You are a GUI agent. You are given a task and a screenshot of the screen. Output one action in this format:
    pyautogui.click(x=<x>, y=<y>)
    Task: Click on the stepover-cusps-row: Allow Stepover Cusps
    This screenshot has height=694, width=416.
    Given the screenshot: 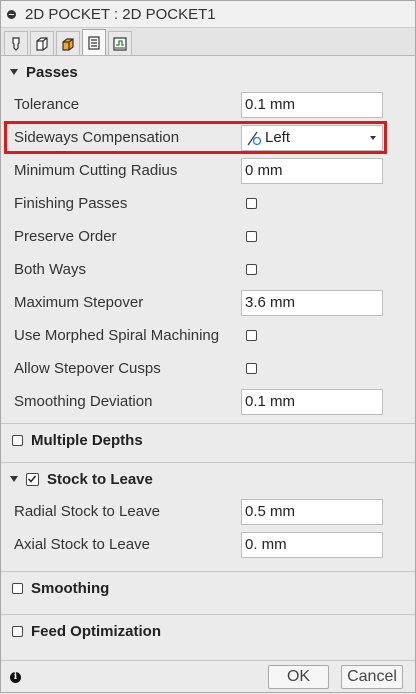 What is the action you would take?
    pyautogui.click(x=208, y=368)
    